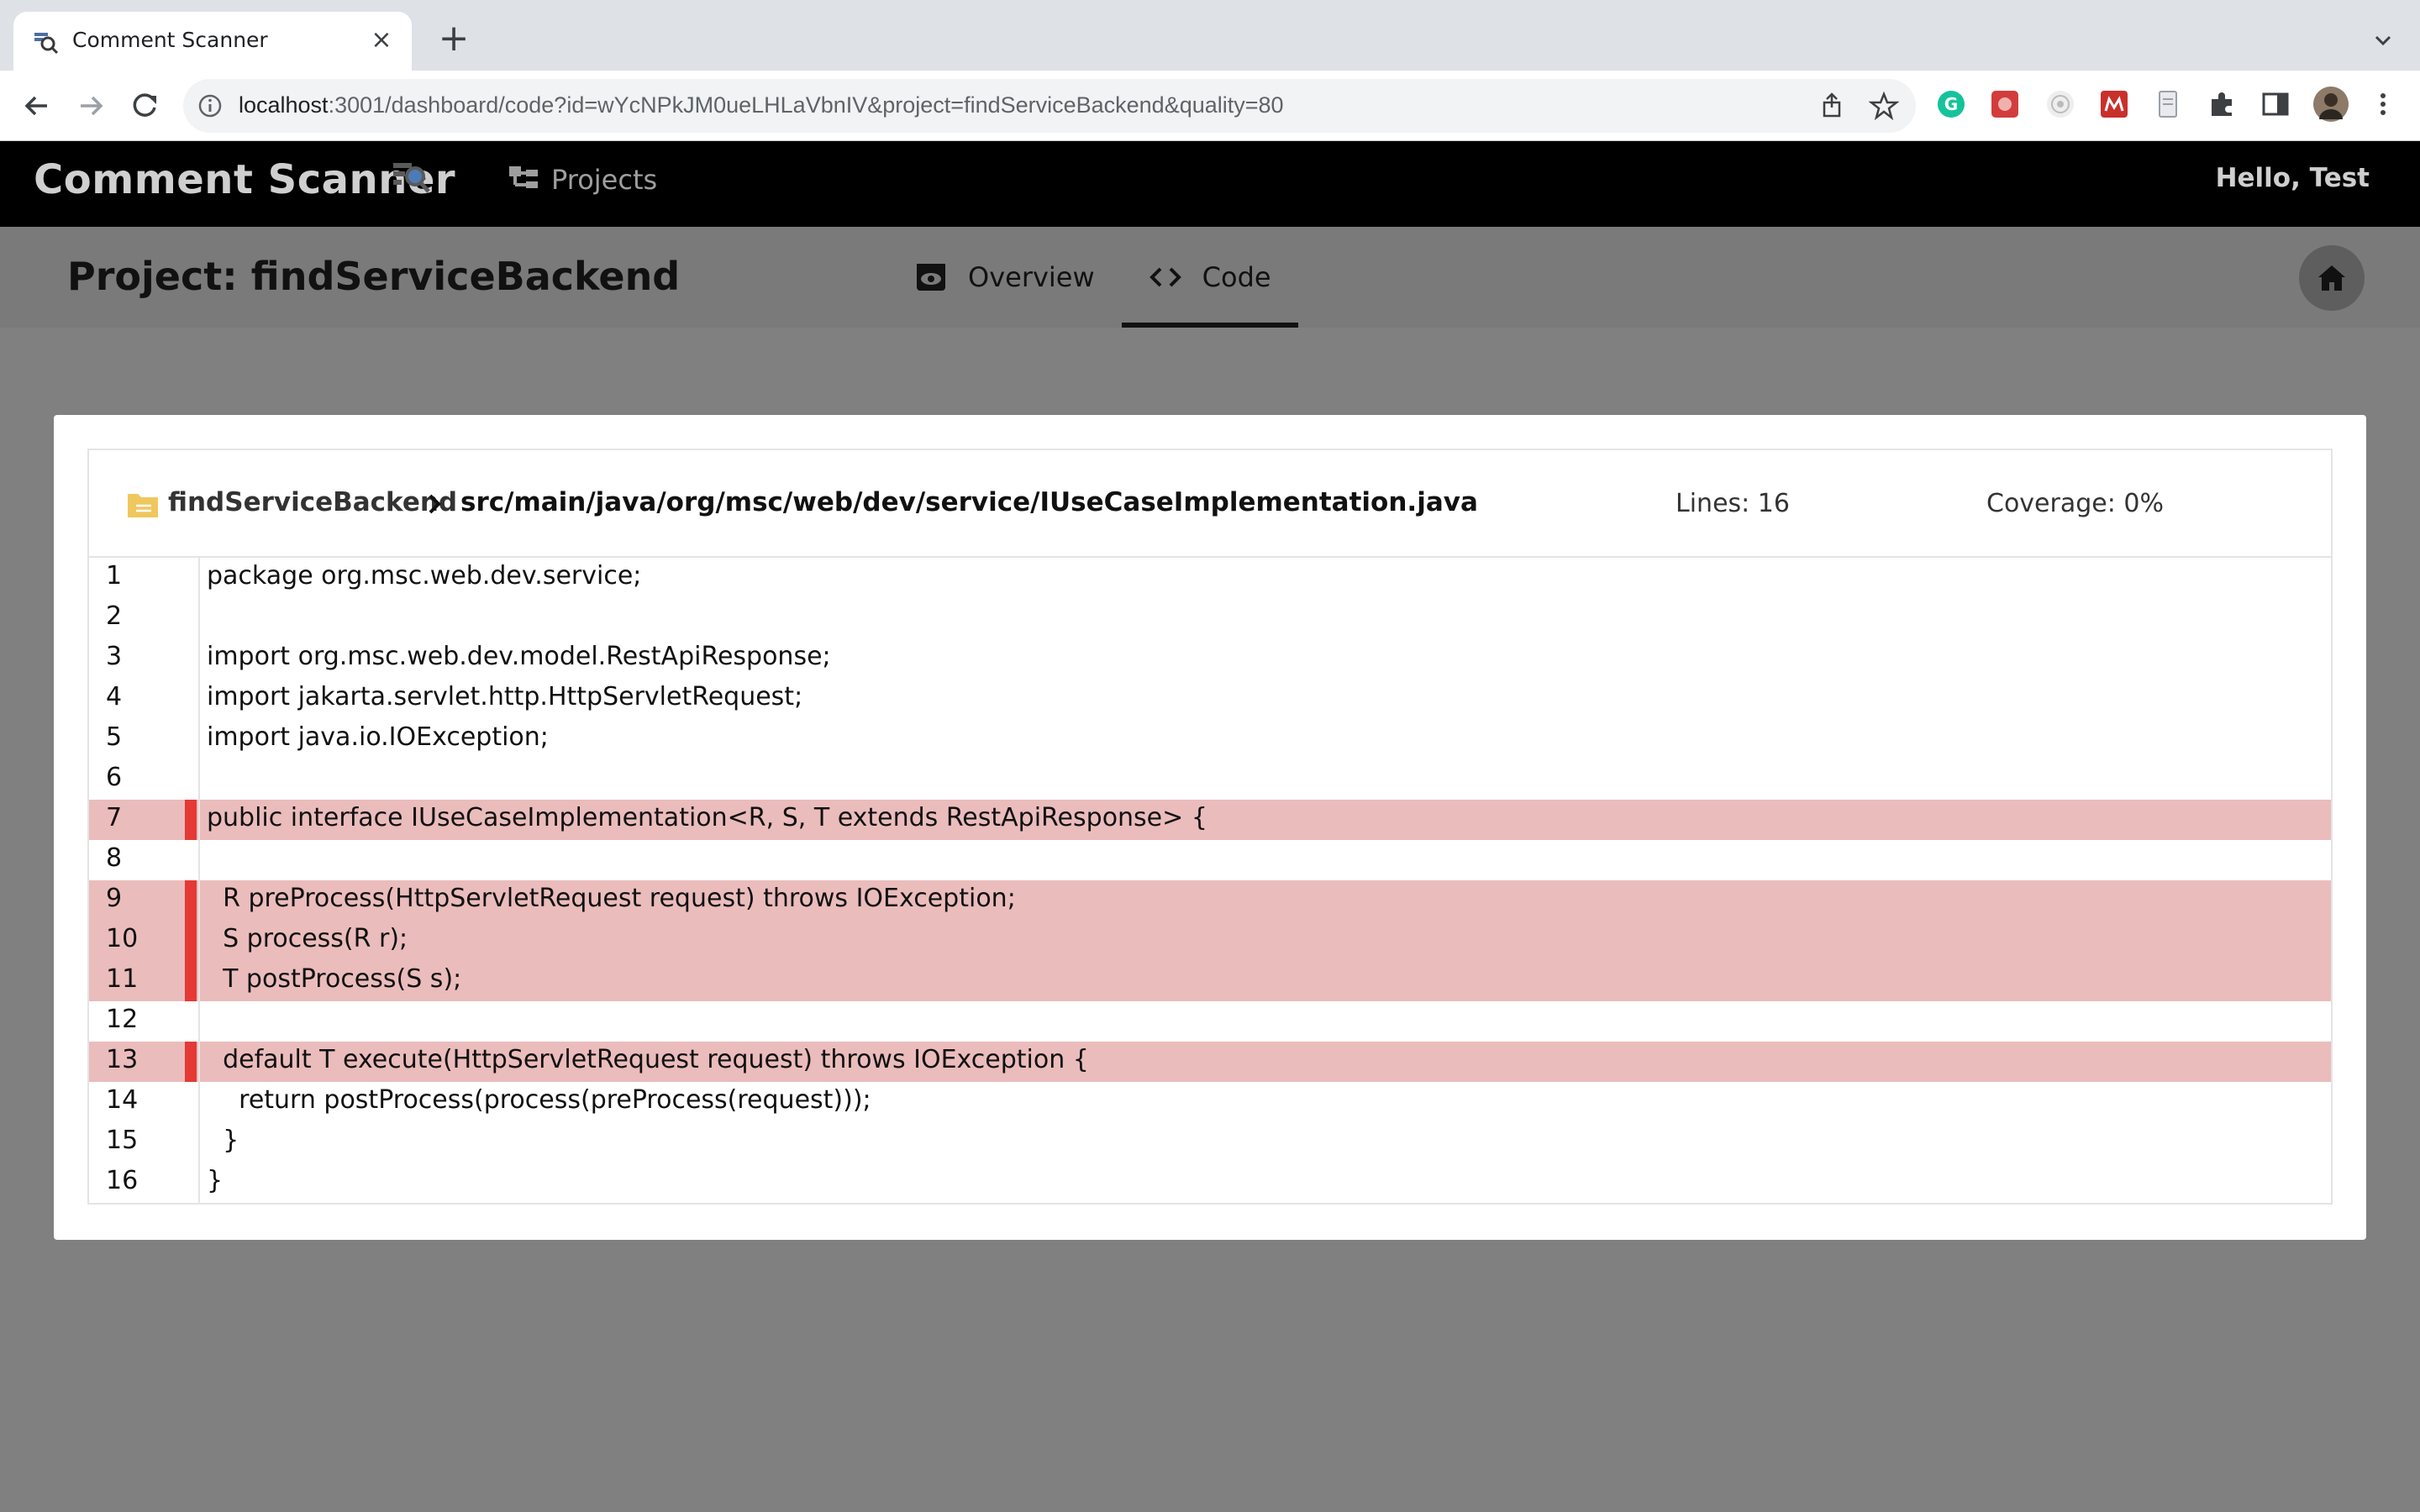 Image resolution: width=2420 pixels, height=1512 pixels. I want to click on app-header: Comment Scanner Projects Hello, Test, so click(1210, 184).